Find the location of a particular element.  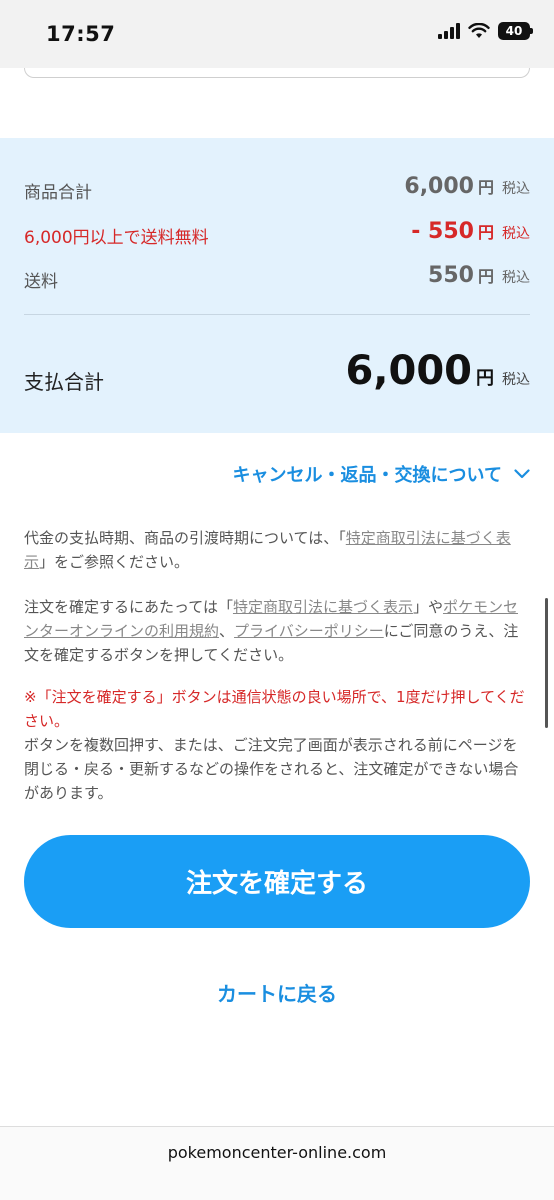

chevron-down-icon is located at coordinates (522, 474).